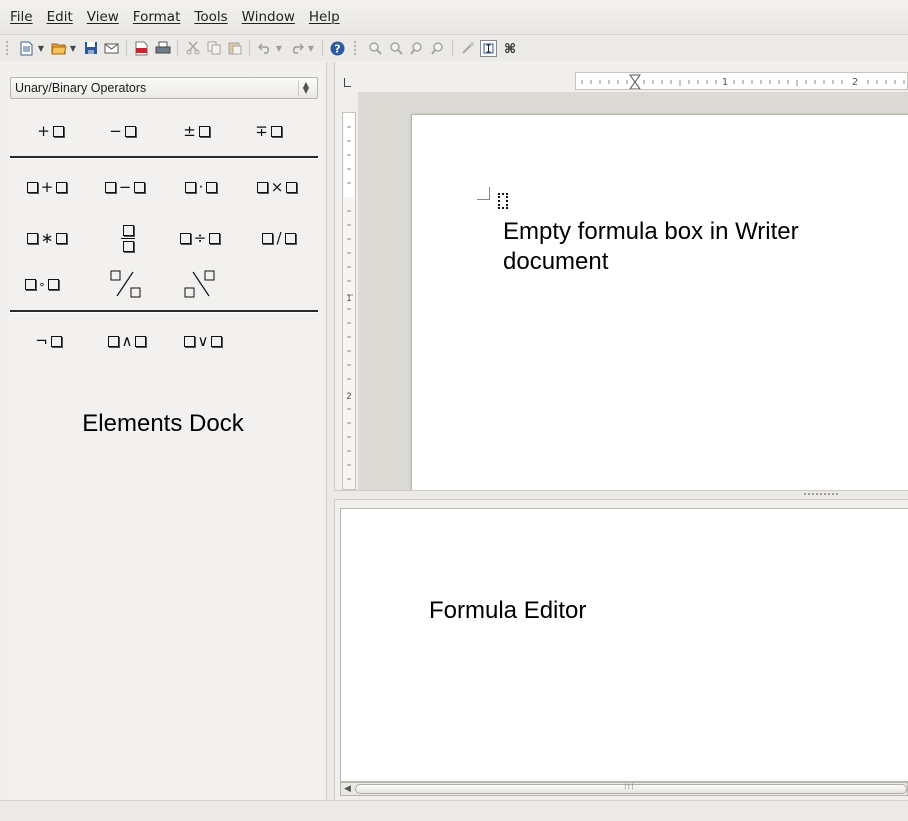 The image size is (908, 821). I want to click on menu-format: Format, so click(157, 17).